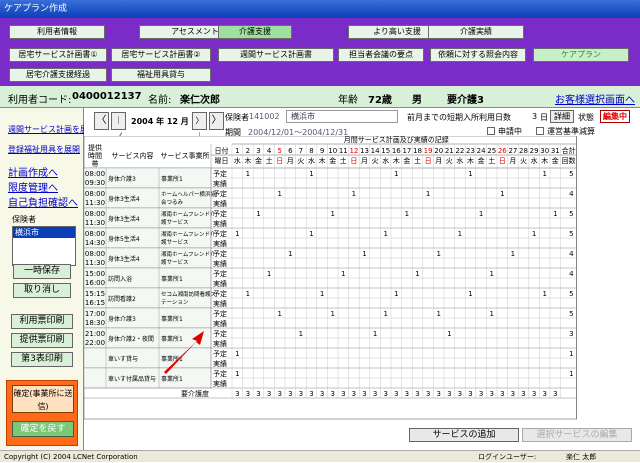 The height and width of the screenshot is (463, 640). I want to click on insurer-list: 横浜市, so click(44, 246).